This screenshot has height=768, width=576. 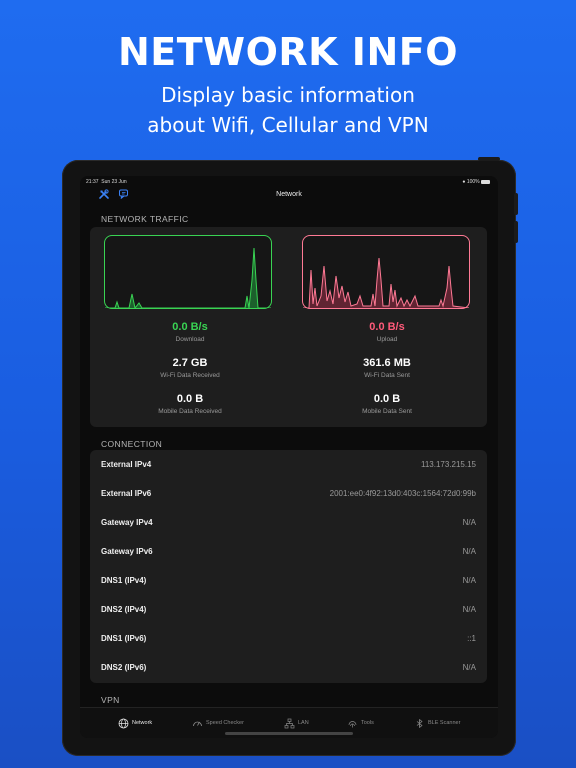 What do you see at coordinates (471, 638) in the screenshot?
I see `row-value: ::1` at bounding box center [471, 638].